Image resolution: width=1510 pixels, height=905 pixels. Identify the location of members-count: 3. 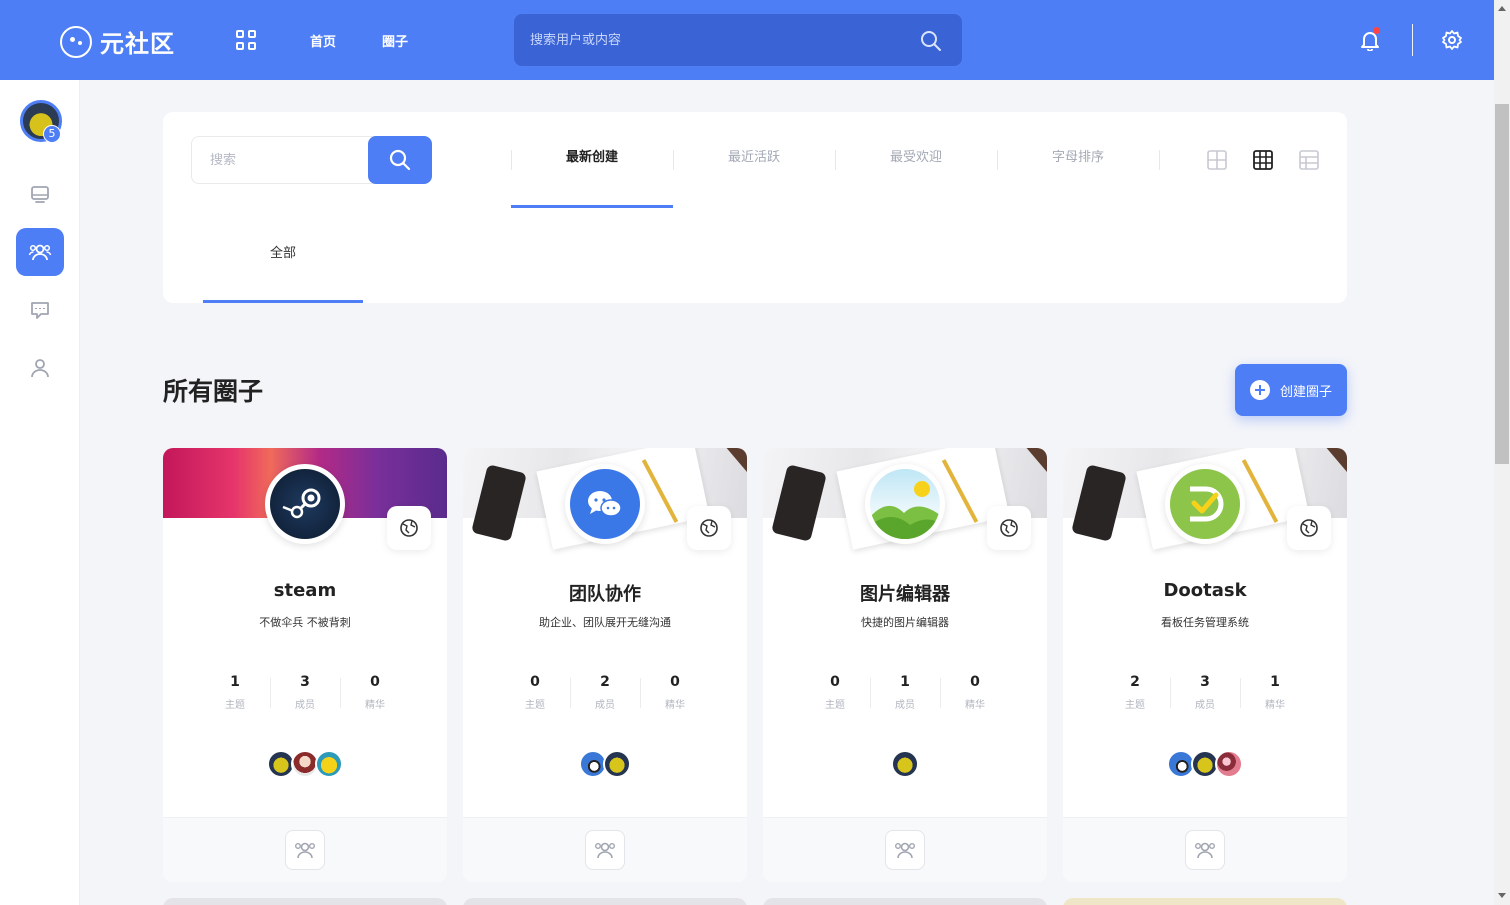
(1205, 682).